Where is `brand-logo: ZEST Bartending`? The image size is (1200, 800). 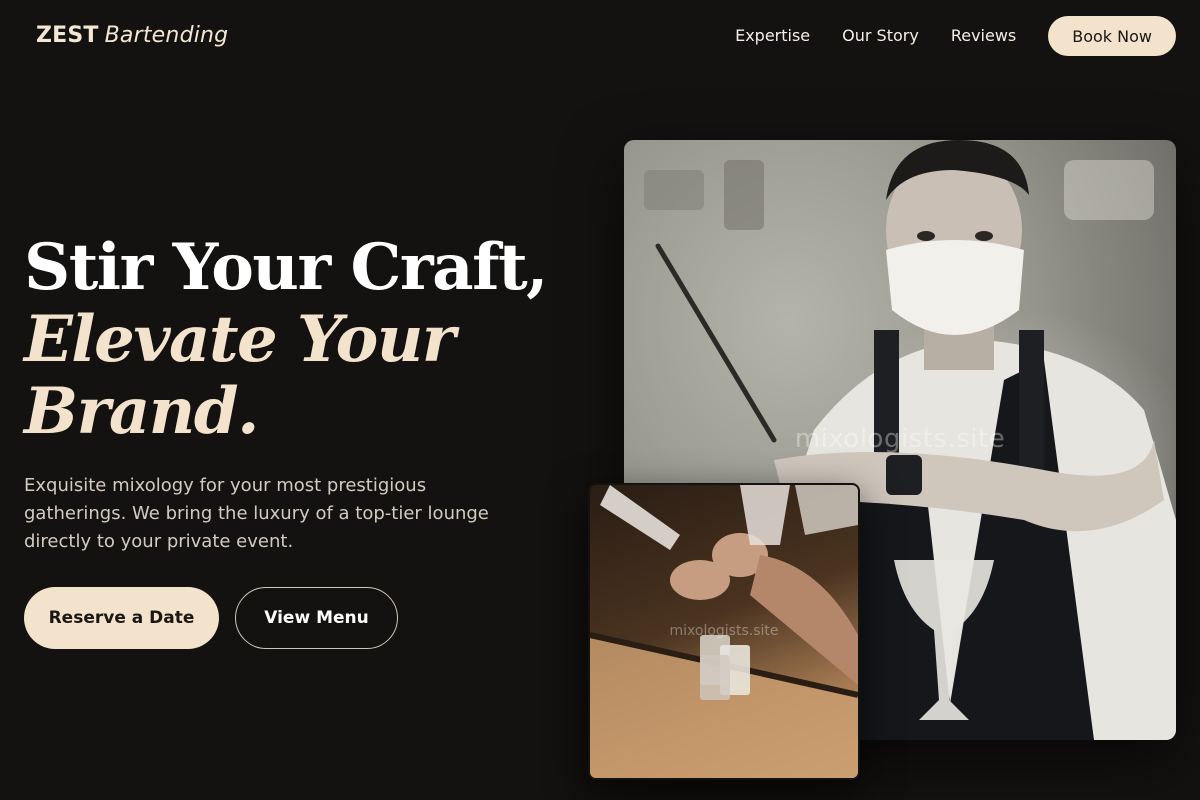
brand-logo: ZEST Bartending is located at coordinates (132, 36).